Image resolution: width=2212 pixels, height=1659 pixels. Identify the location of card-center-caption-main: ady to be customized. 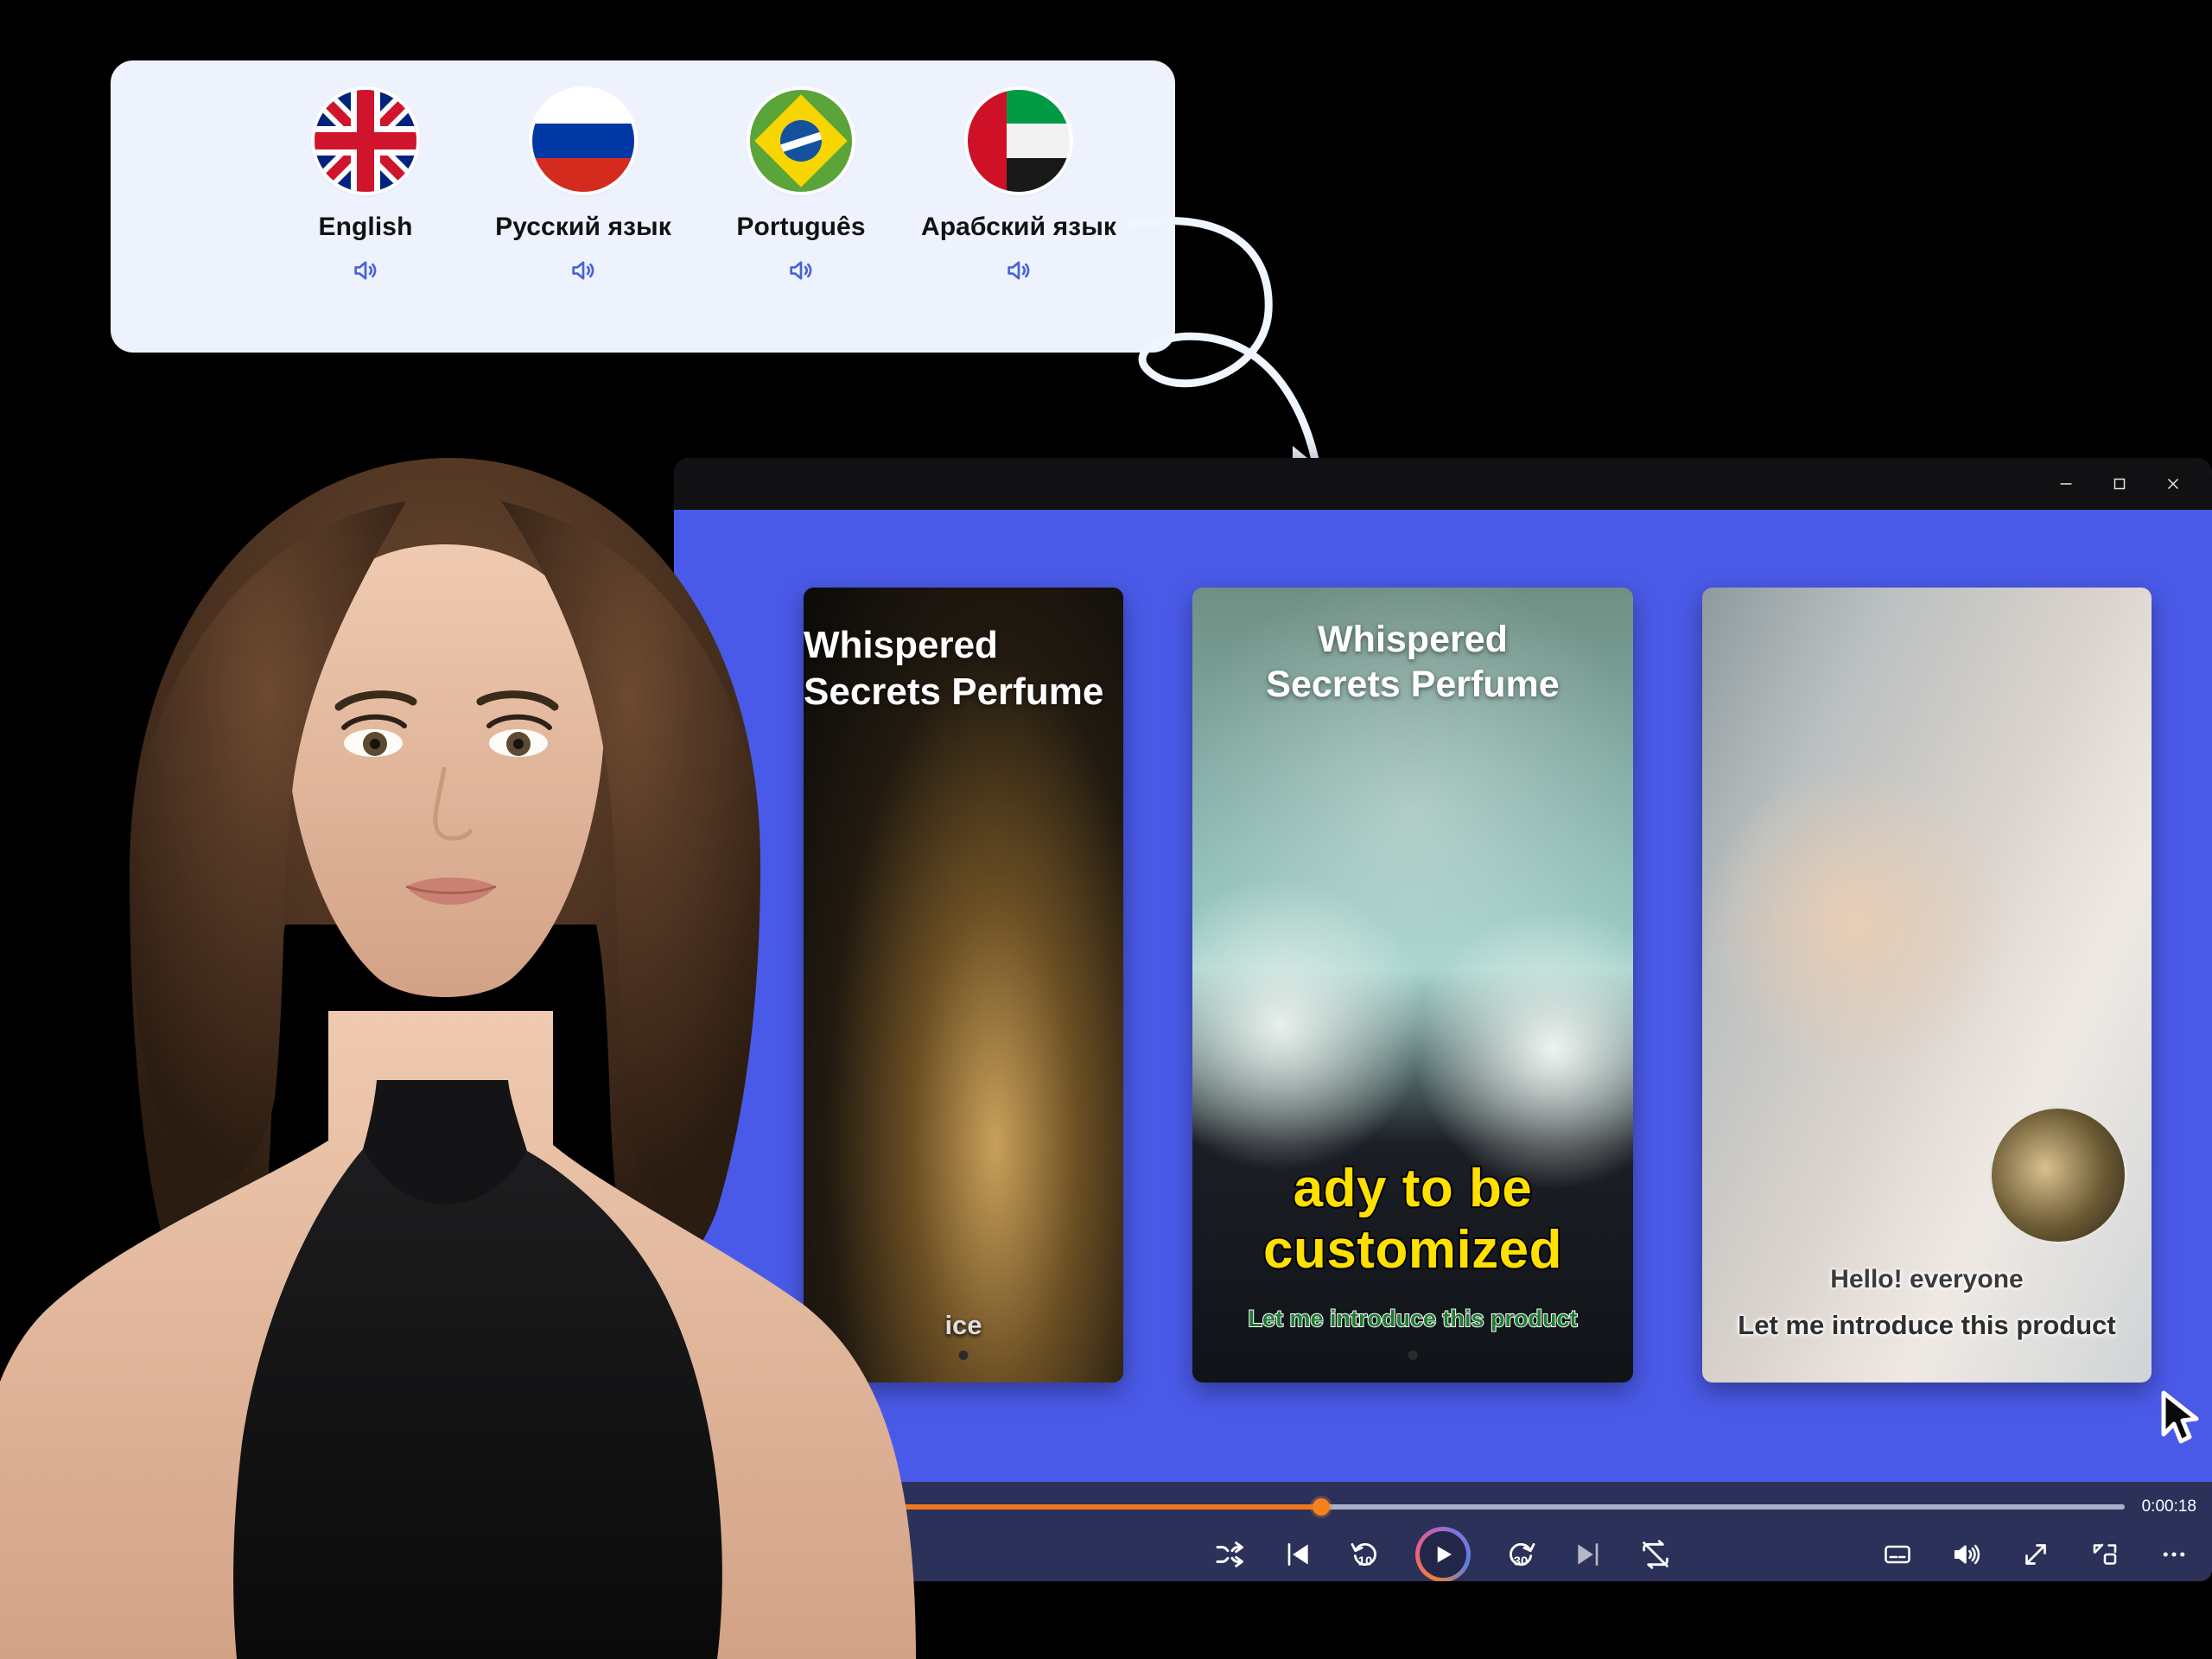
(1413, 1219).